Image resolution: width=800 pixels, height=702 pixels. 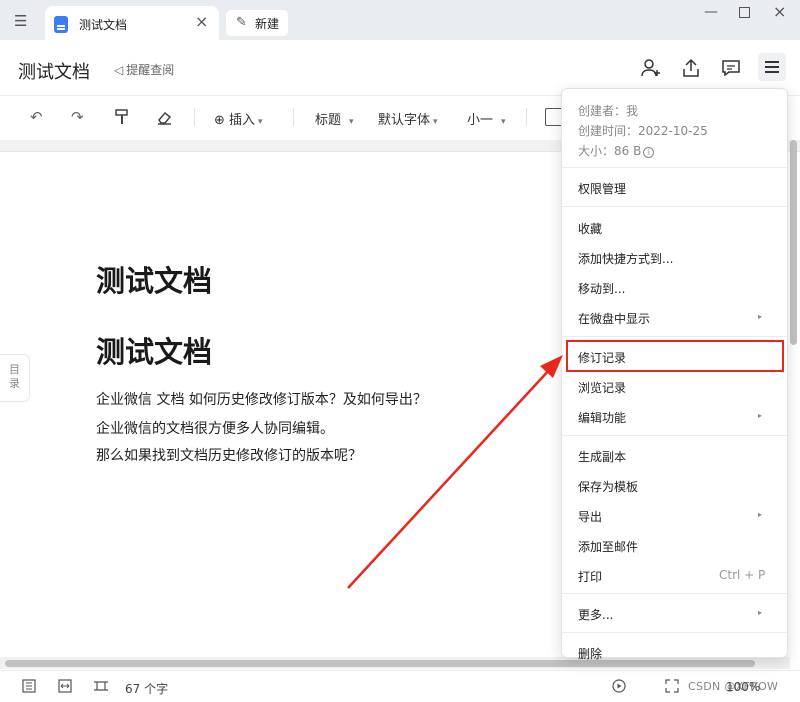 What do you see at coordinates (590, 653) in the screenshot?
I see `menu-item-delete: 删除` at bounding box center [590, 653].